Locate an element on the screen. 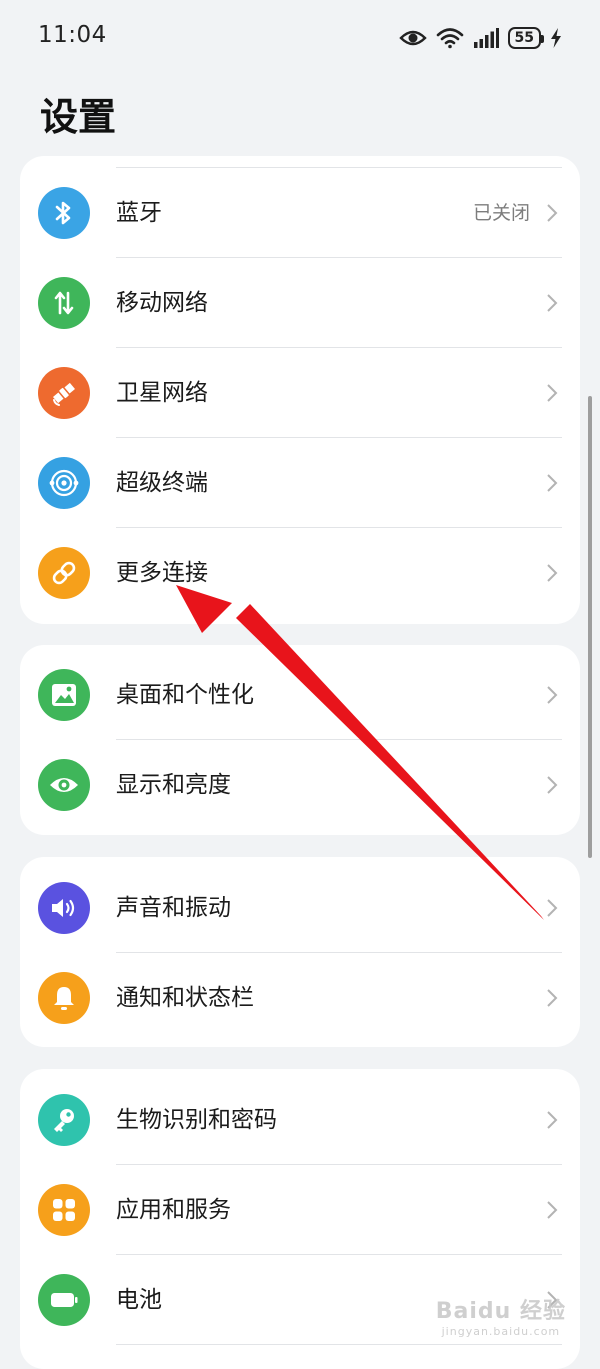  watermark: Baidu 经验 jingyan.baidu.com is located at coordinates (501, 1315).